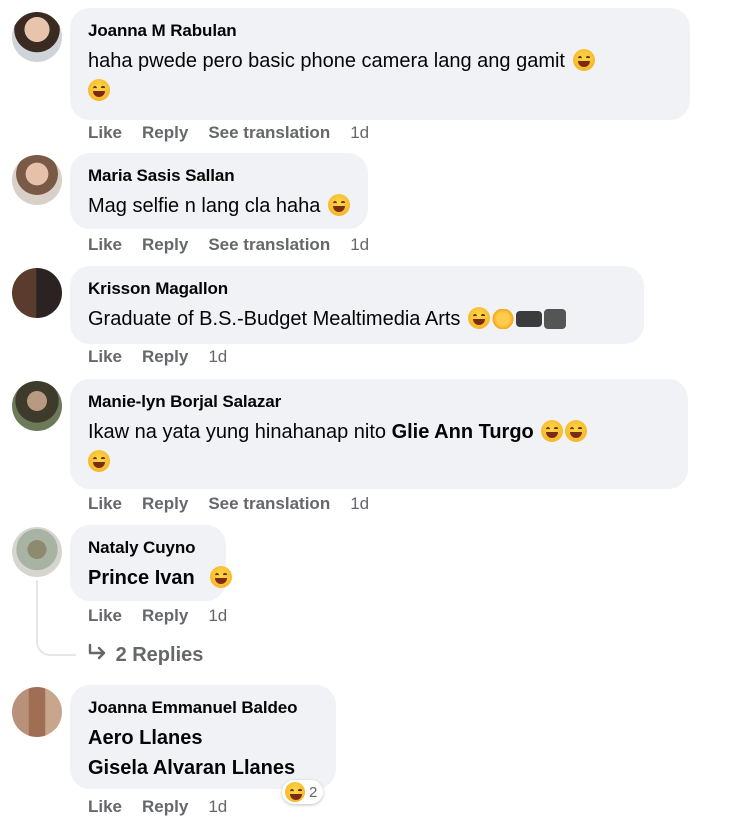 This screenshot has width=750, height=827. I want to click on reply-arrow-icon, so click(99, 655).